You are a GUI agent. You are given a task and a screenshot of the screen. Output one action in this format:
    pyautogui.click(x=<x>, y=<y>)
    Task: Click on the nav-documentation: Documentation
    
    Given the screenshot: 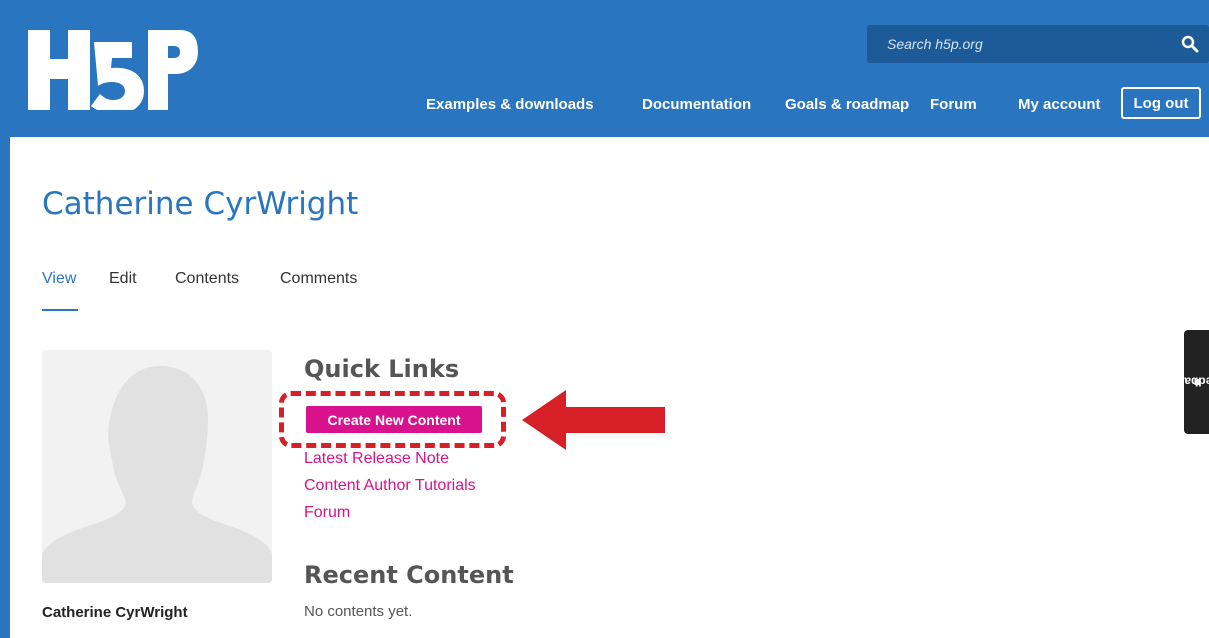 What is the action you would take?
    pyautogui.click(x=696, y=104)
    